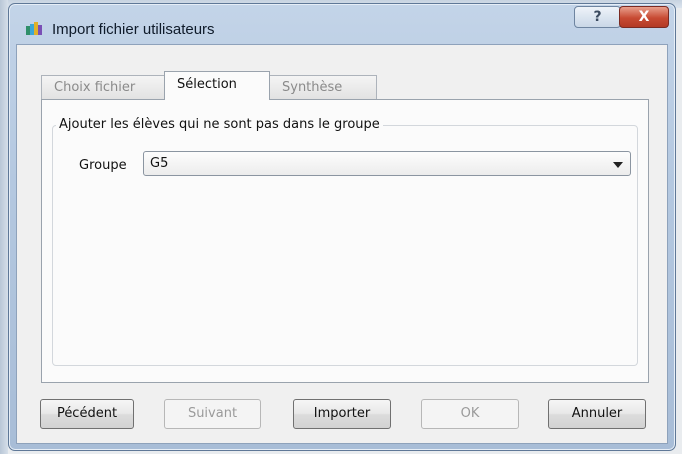  What do you see at coordinates (342, 26) in the screenshot?
I see `title-bar: Import fichier utilisateurs ? X` at bounding box center [342, 26].